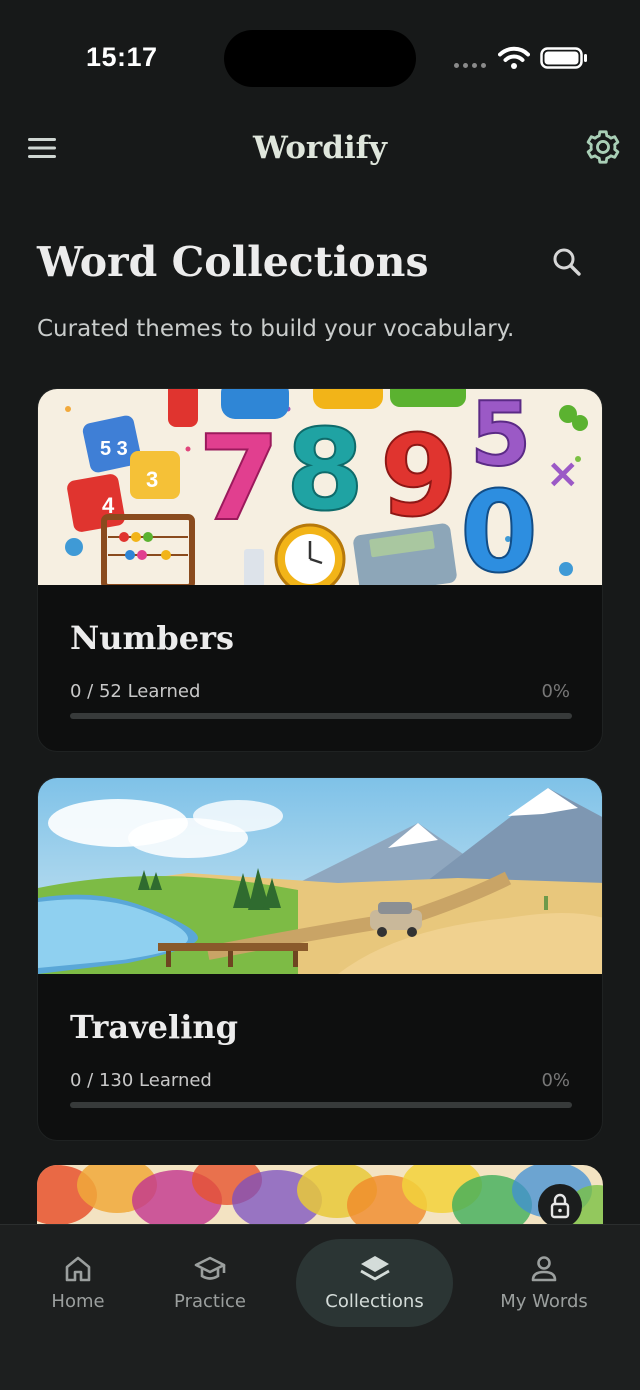 The width and height of the screenshot is (640, 1390). What do you see at coordinates (210, 1268) in the screenshot?
I see `graduation-cap-icon` at bounding box center [210, 1268].